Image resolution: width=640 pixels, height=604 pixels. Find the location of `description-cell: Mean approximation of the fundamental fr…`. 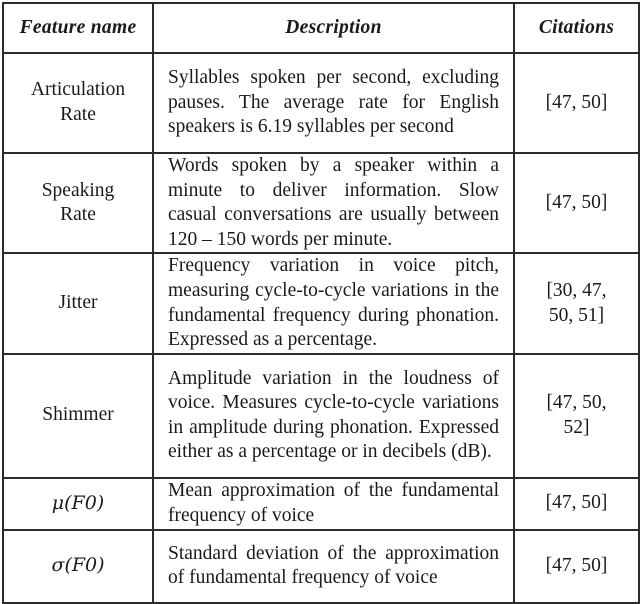

description-cell: Mean approximation of the fundamental fr… is located at coordinates (333, 503).